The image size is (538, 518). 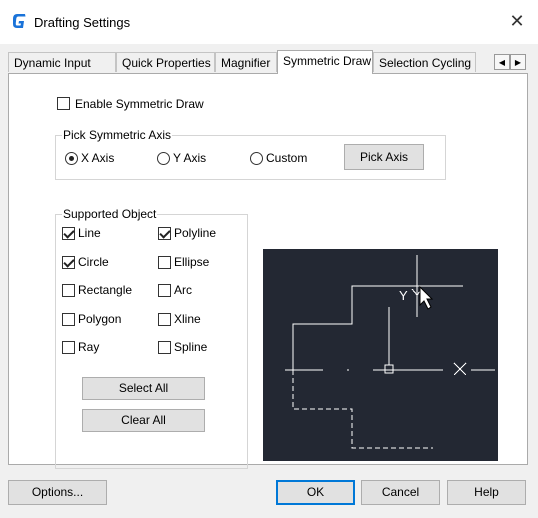 I want to click on tab-quick-properties: Quick Properties, so click(x=165, y=62).